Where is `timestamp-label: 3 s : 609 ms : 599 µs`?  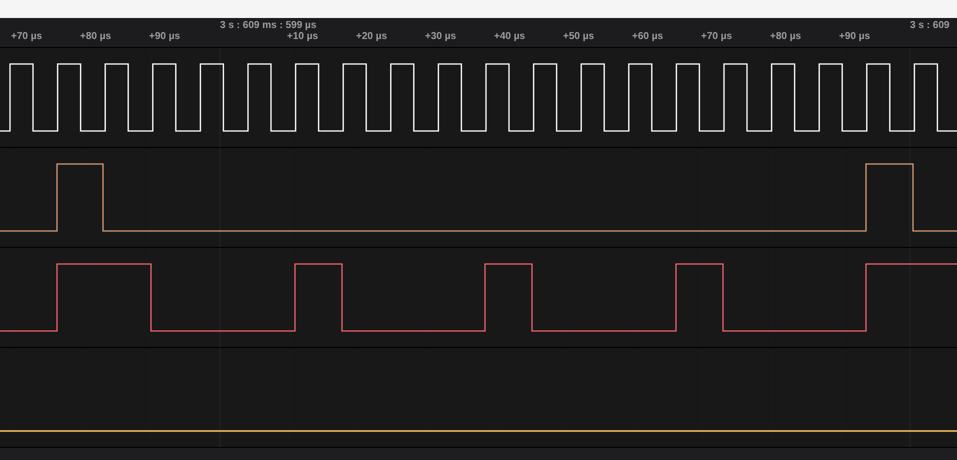
timestamp-label: 3 s : 609 ms : 599 µs is located at coordinates (268, 25).